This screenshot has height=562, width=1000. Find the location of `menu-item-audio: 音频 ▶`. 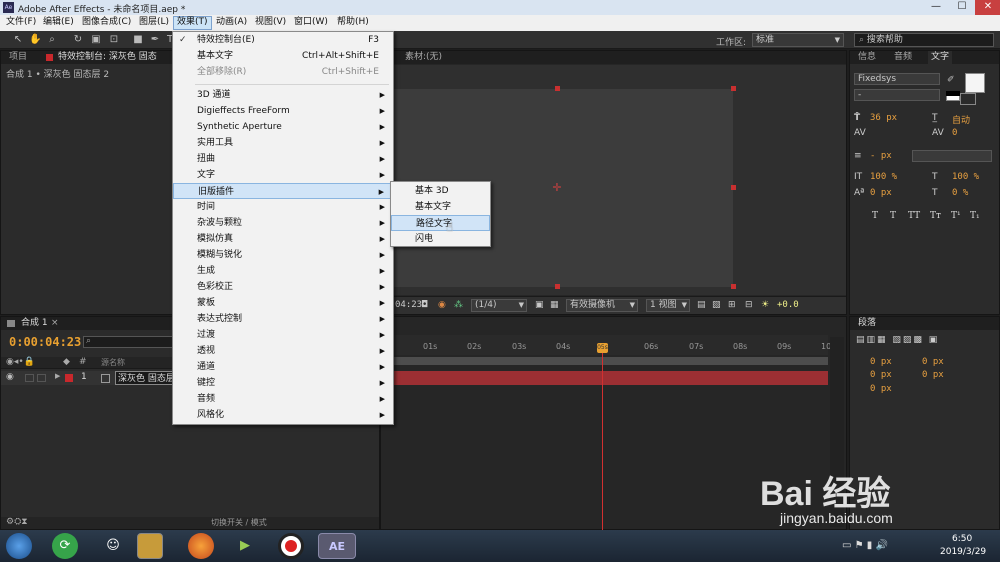

menu-item-audio: 音频 ▶ is located at coordinates (283, 399).